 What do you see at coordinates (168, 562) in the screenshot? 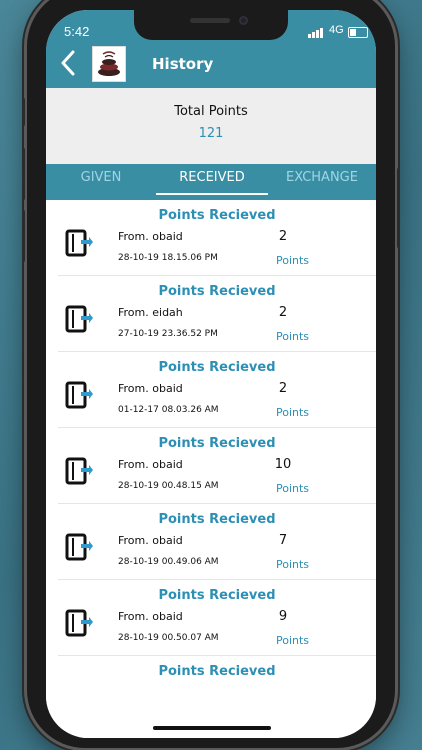
I see `item-date: 28-10-19 00.49.06 AM` at bounding box center [168, 562].